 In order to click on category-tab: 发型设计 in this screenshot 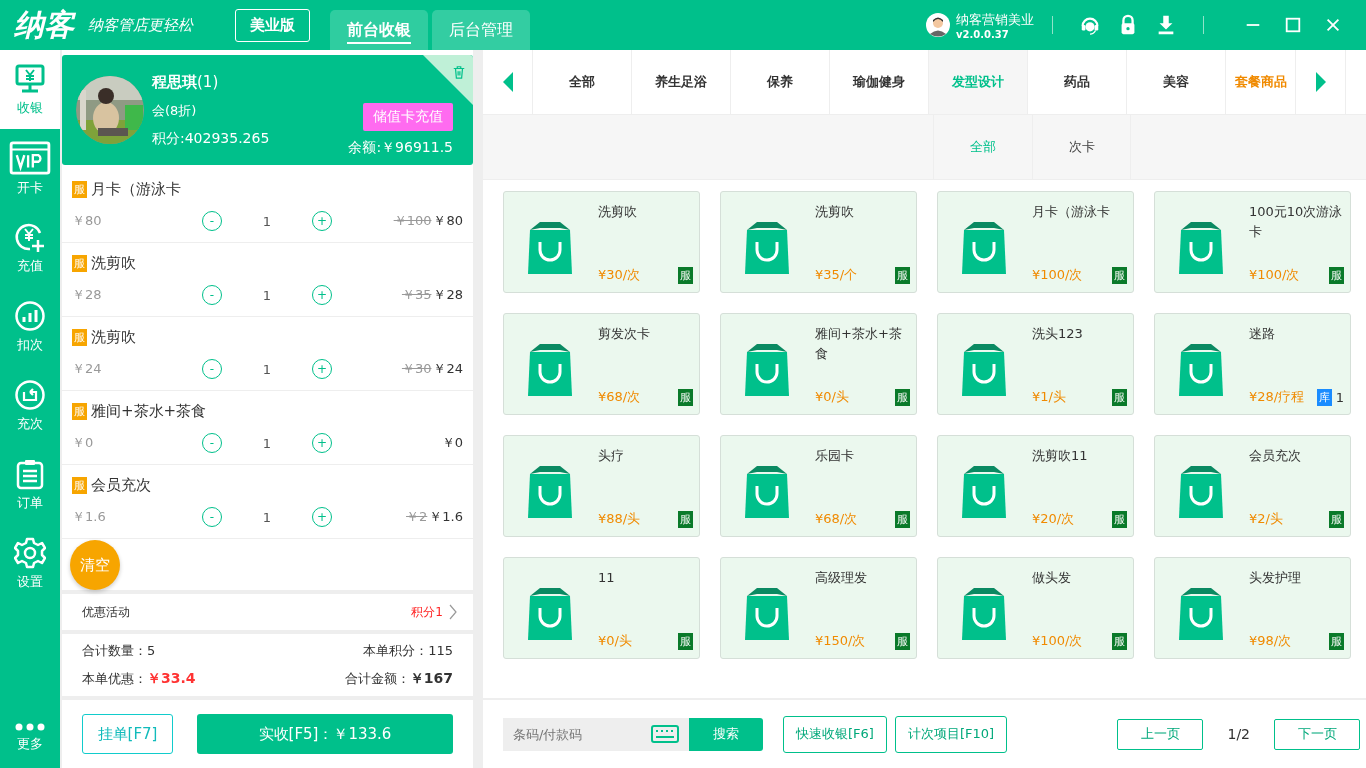, I will do `click(978, 82)`.